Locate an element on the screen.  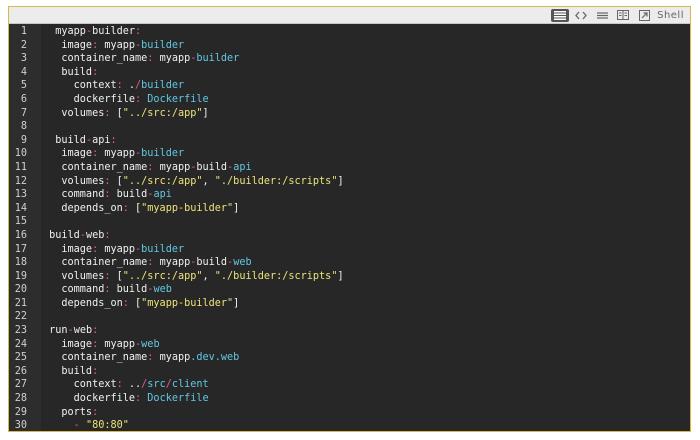
code-token: "../src:/app" is located at coordinates (162, 181).